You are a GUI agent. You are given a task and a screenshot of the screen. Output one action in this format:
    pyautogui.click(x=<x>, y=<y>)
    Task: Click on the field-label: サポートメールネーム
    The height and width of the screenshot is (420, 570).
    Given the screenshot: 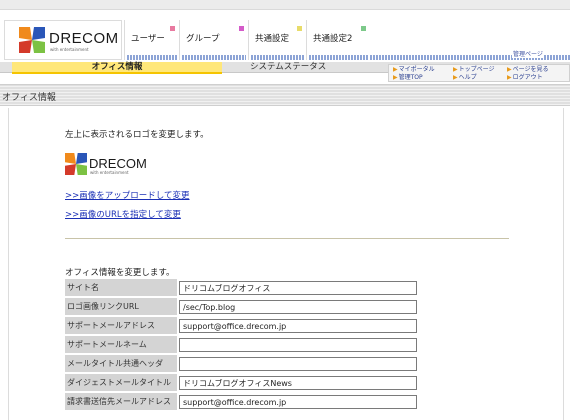 What is the action you would take?
    pyautogui.click(x=121, y=345)
    